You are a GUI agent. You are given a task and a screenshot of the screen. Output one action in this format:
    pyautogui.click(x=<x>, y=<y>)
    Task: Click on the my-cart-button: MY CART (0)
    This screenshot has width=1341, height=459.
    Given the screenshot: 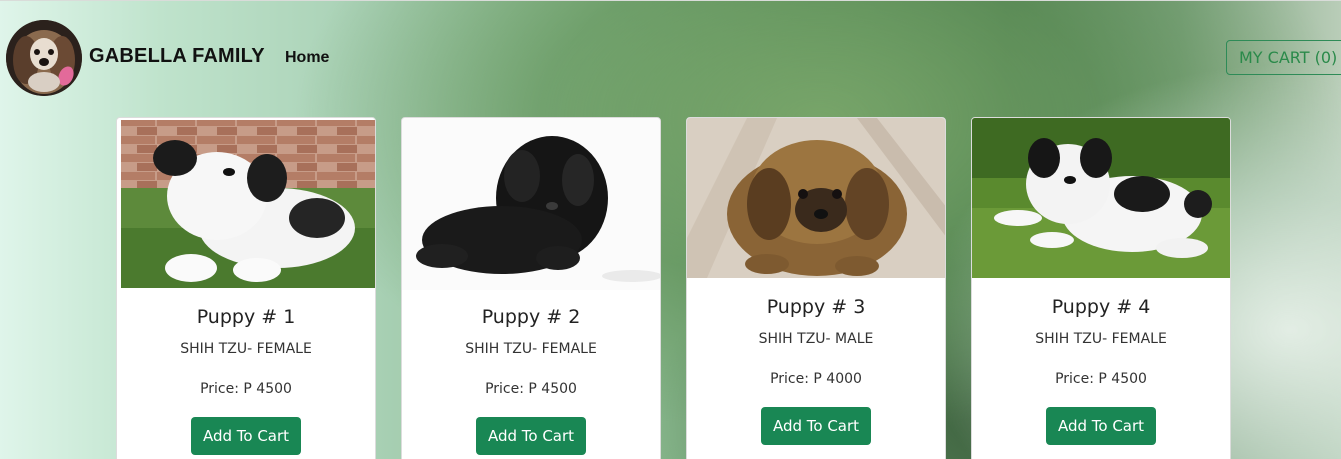 What is the action you would take?
    pyautogui.click(x=1283, y=57)
    